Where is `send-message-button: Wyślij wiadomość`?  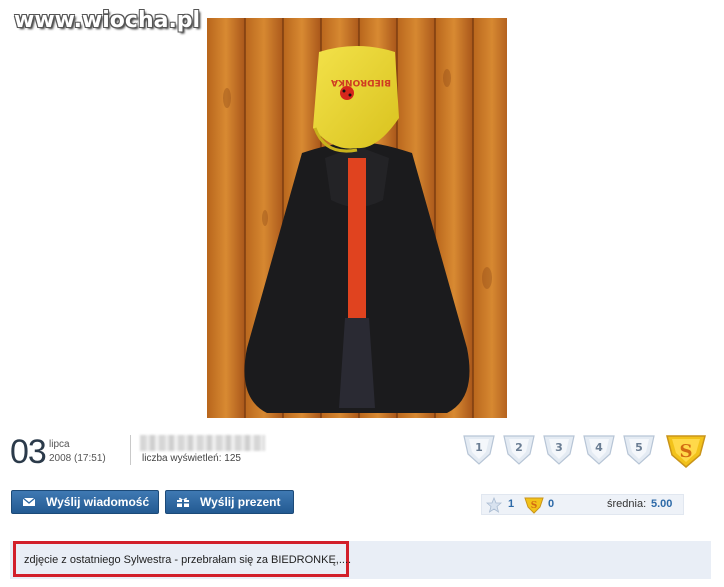 send-message-button: Wyślij wiadomość is located at coordinates (85, 502).